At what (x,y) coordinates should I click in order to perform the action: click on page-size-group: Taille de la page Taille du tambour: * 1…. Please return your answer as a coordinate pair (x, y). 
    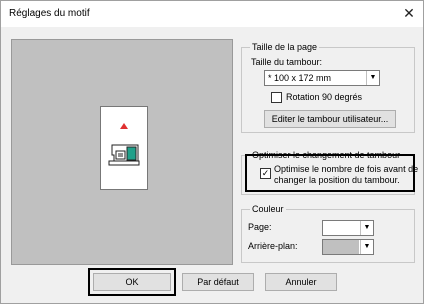
    Looking at the image, I should click on (328, 87).